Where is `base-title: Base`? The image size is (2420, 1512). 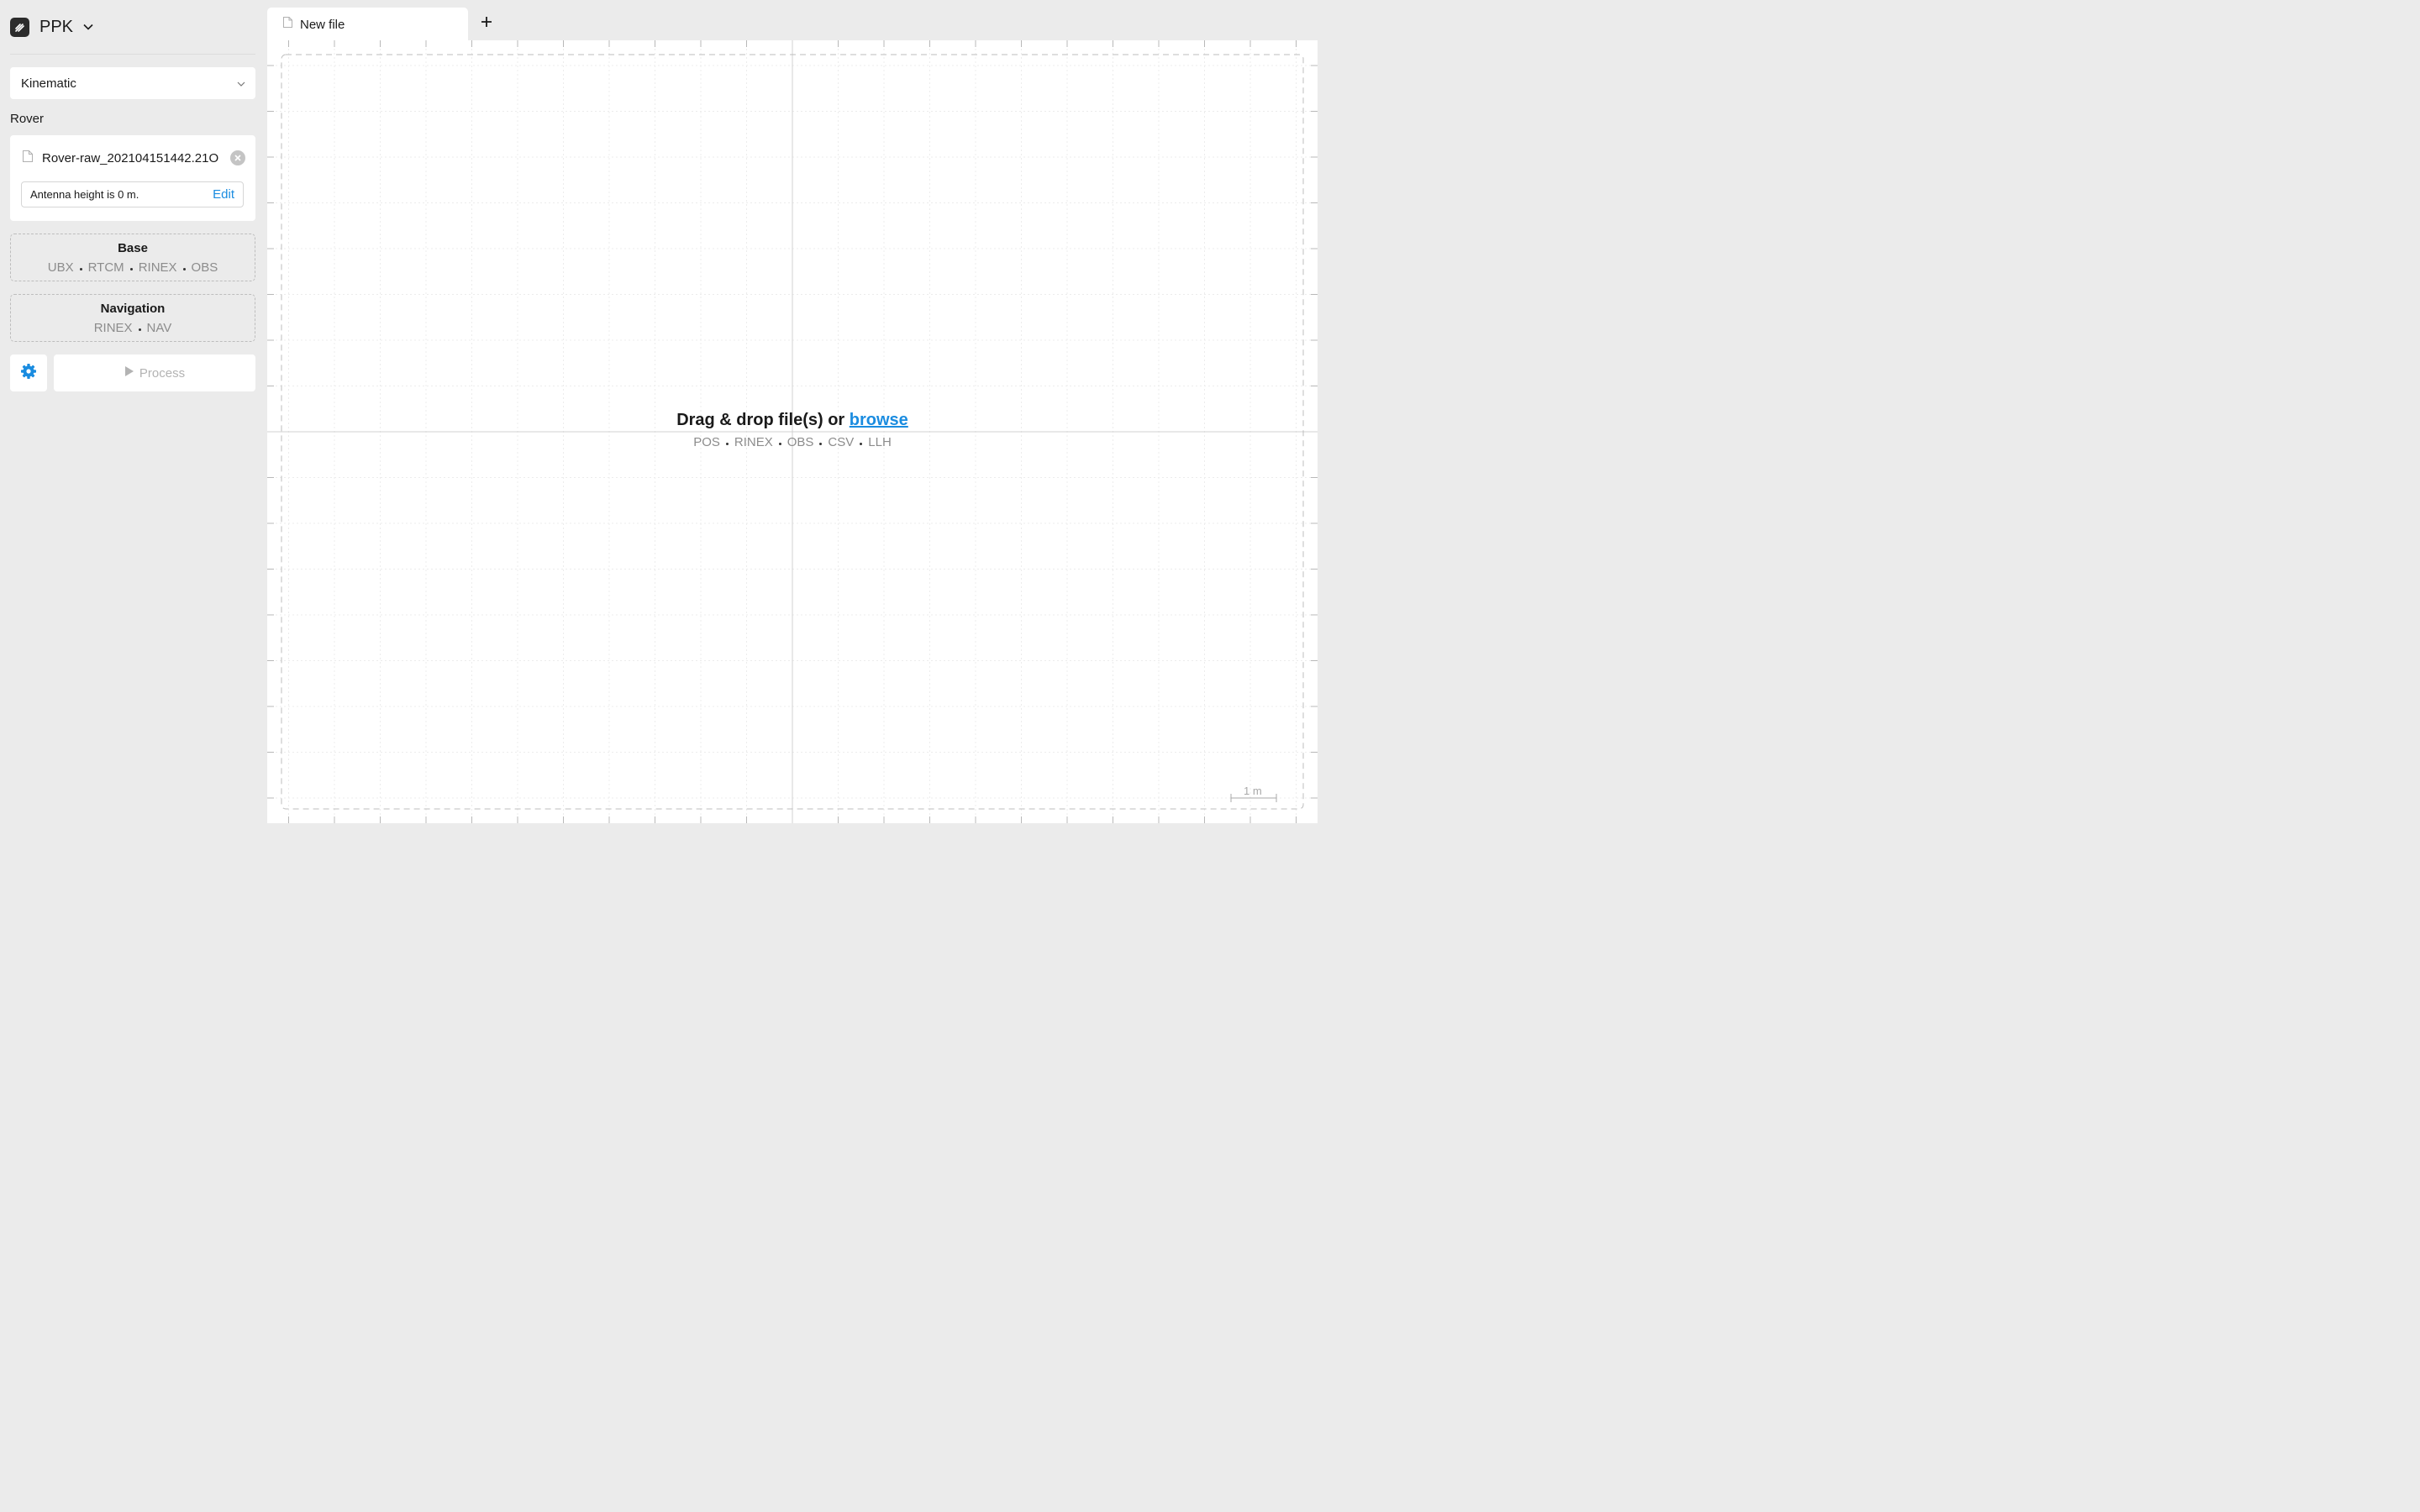 base-title: Base is located at coordinates (133, 248).